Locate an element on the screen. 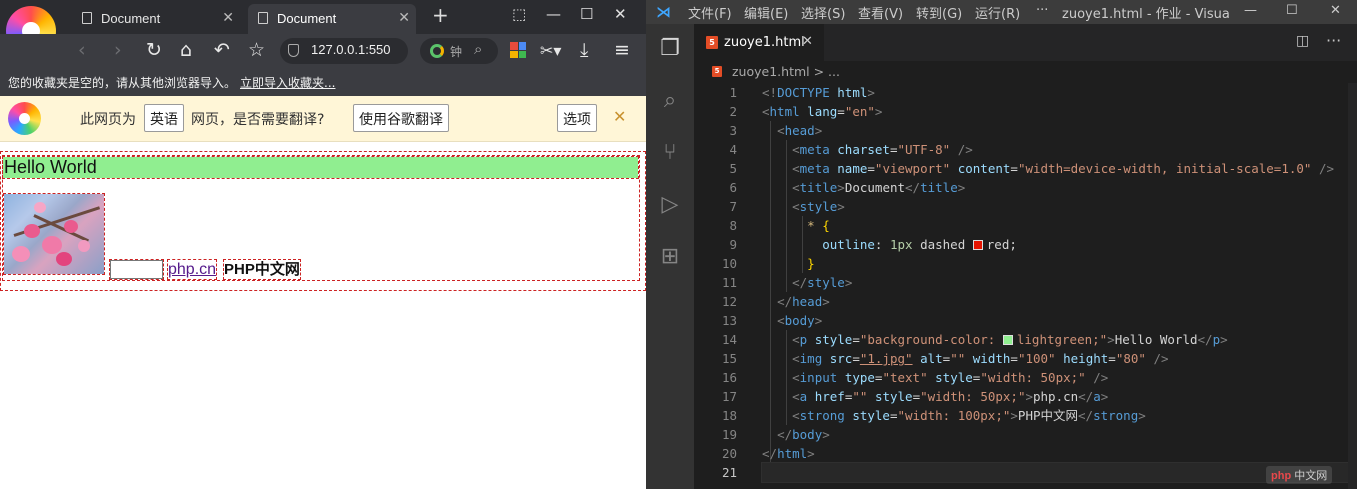 The height and width of the screenshot is (489, 1357). scissors-icon: ✂▾ is located at coordinates (550, 50).